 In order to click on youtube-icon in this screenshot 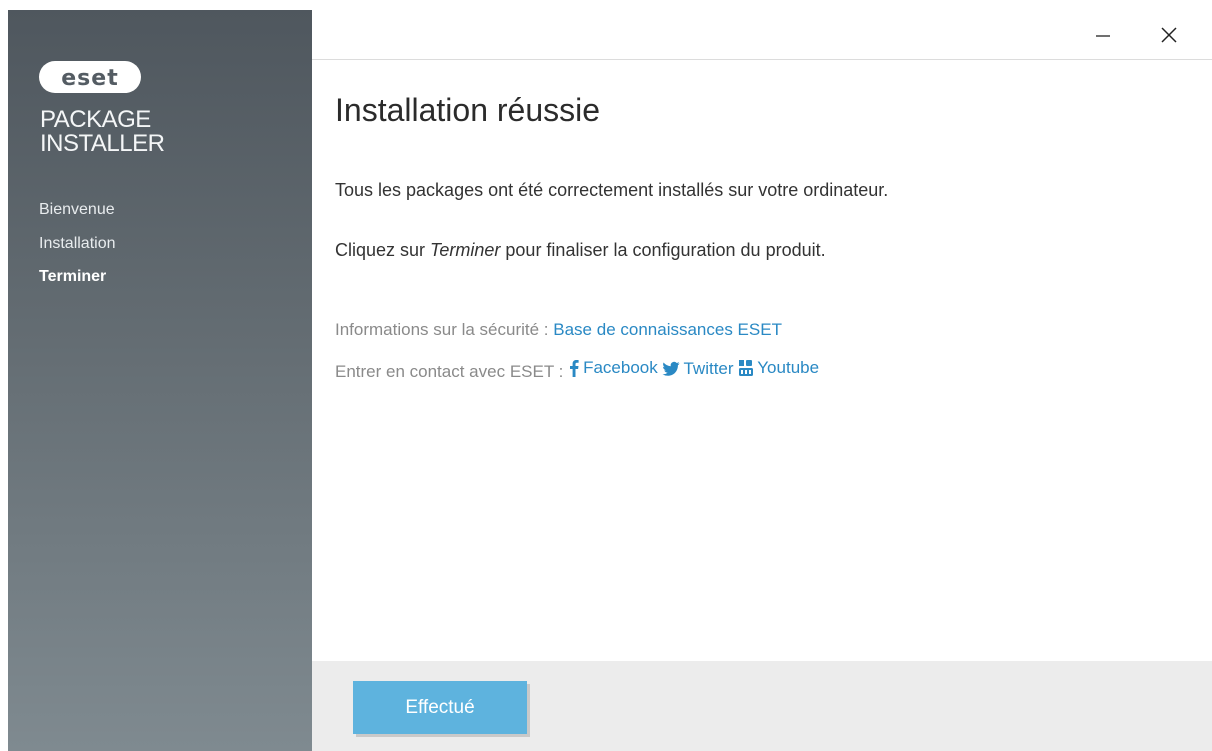, I will do `click(746, 368)`.